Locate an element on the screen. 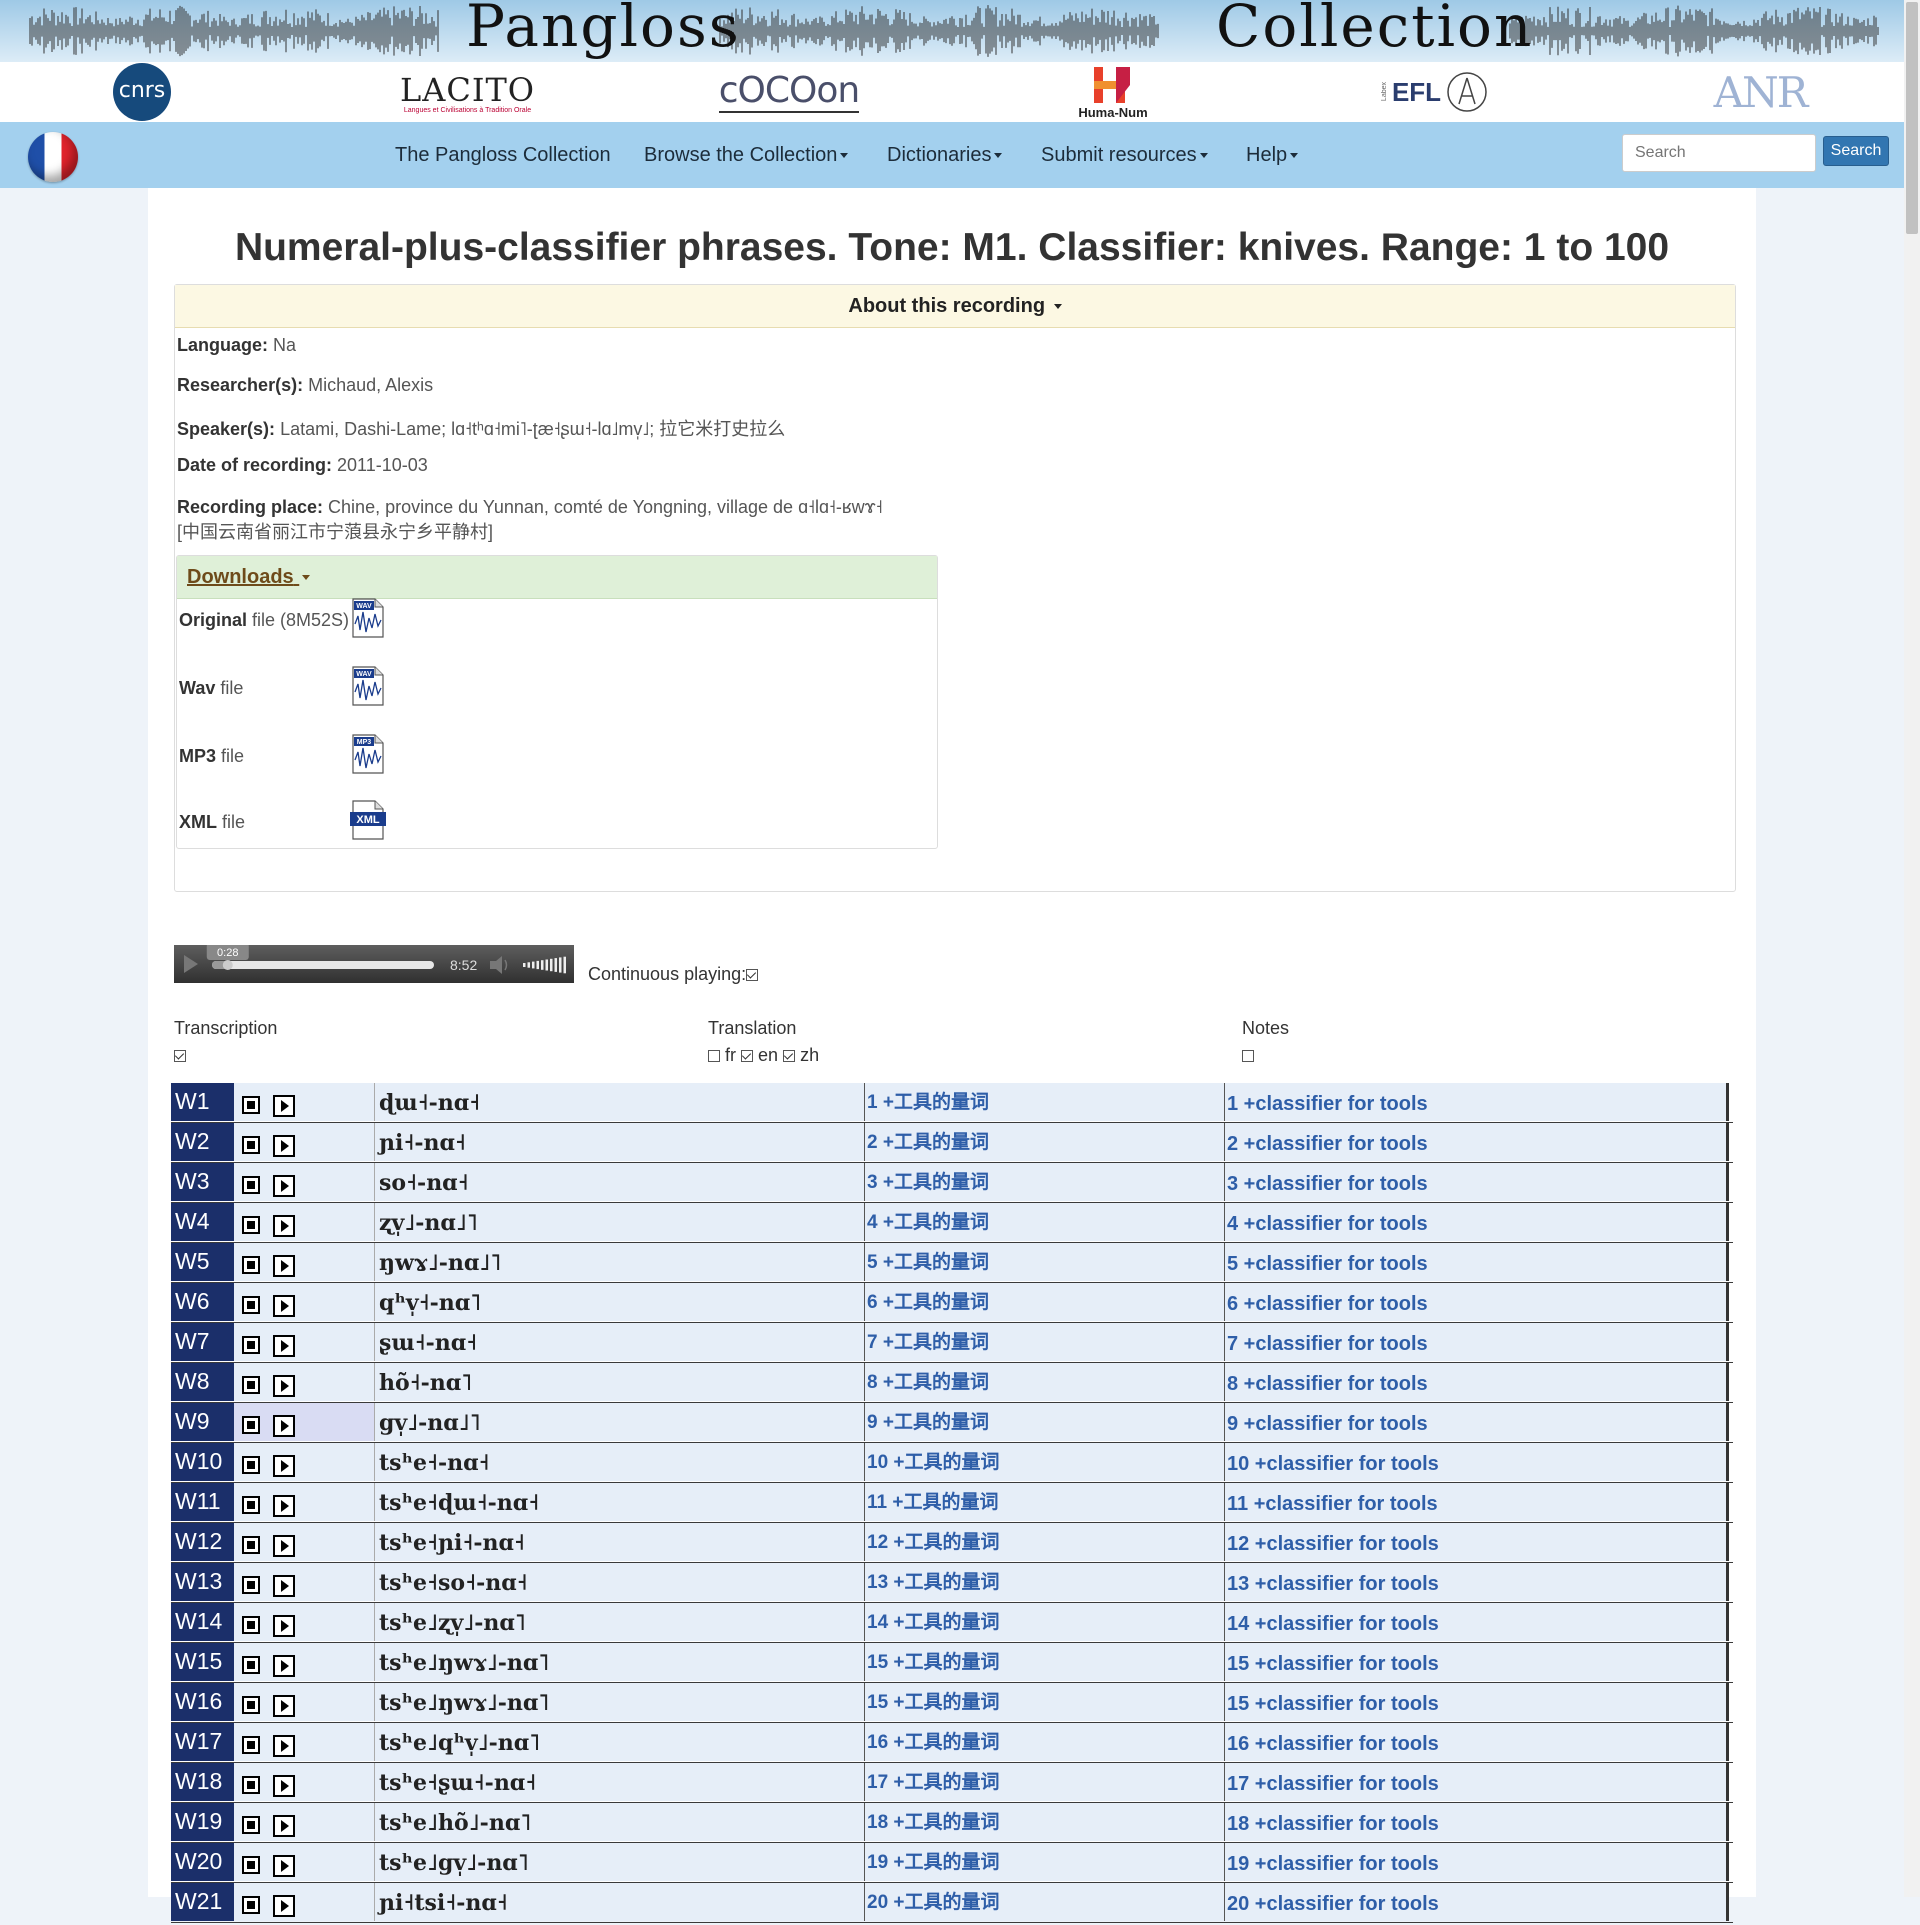 The image size is (1920, 1925). lang-en-checkbox is located at coordinates (747, 1056).